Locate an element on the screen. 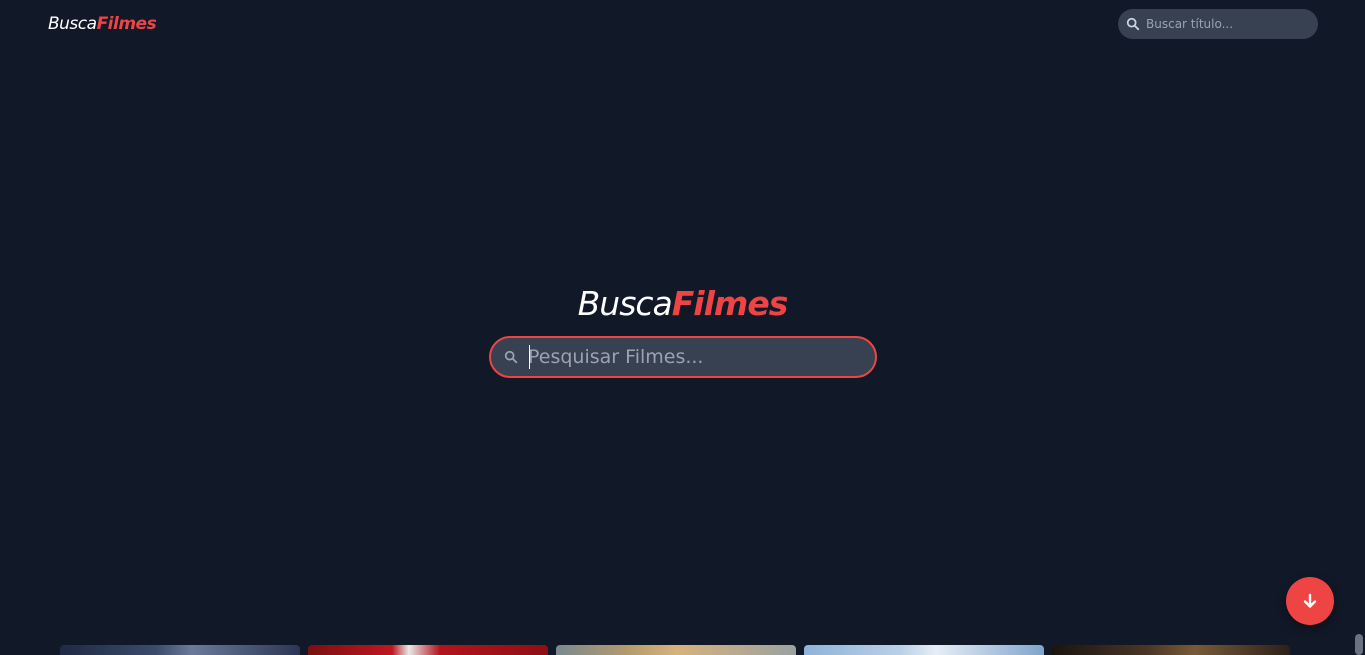 Image resolution: width=1365 pixels, height=655 pixels. scroll-down-button is located at coordinates (1310, 601).